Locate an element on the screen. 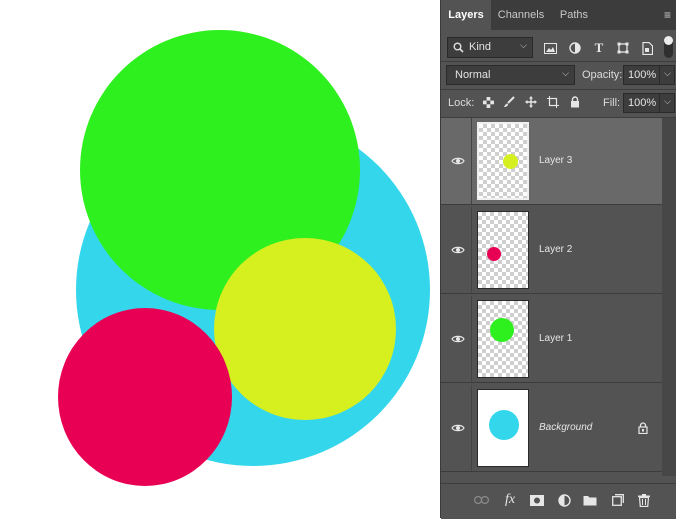  lock-icon is located at coordinates (643, 428).